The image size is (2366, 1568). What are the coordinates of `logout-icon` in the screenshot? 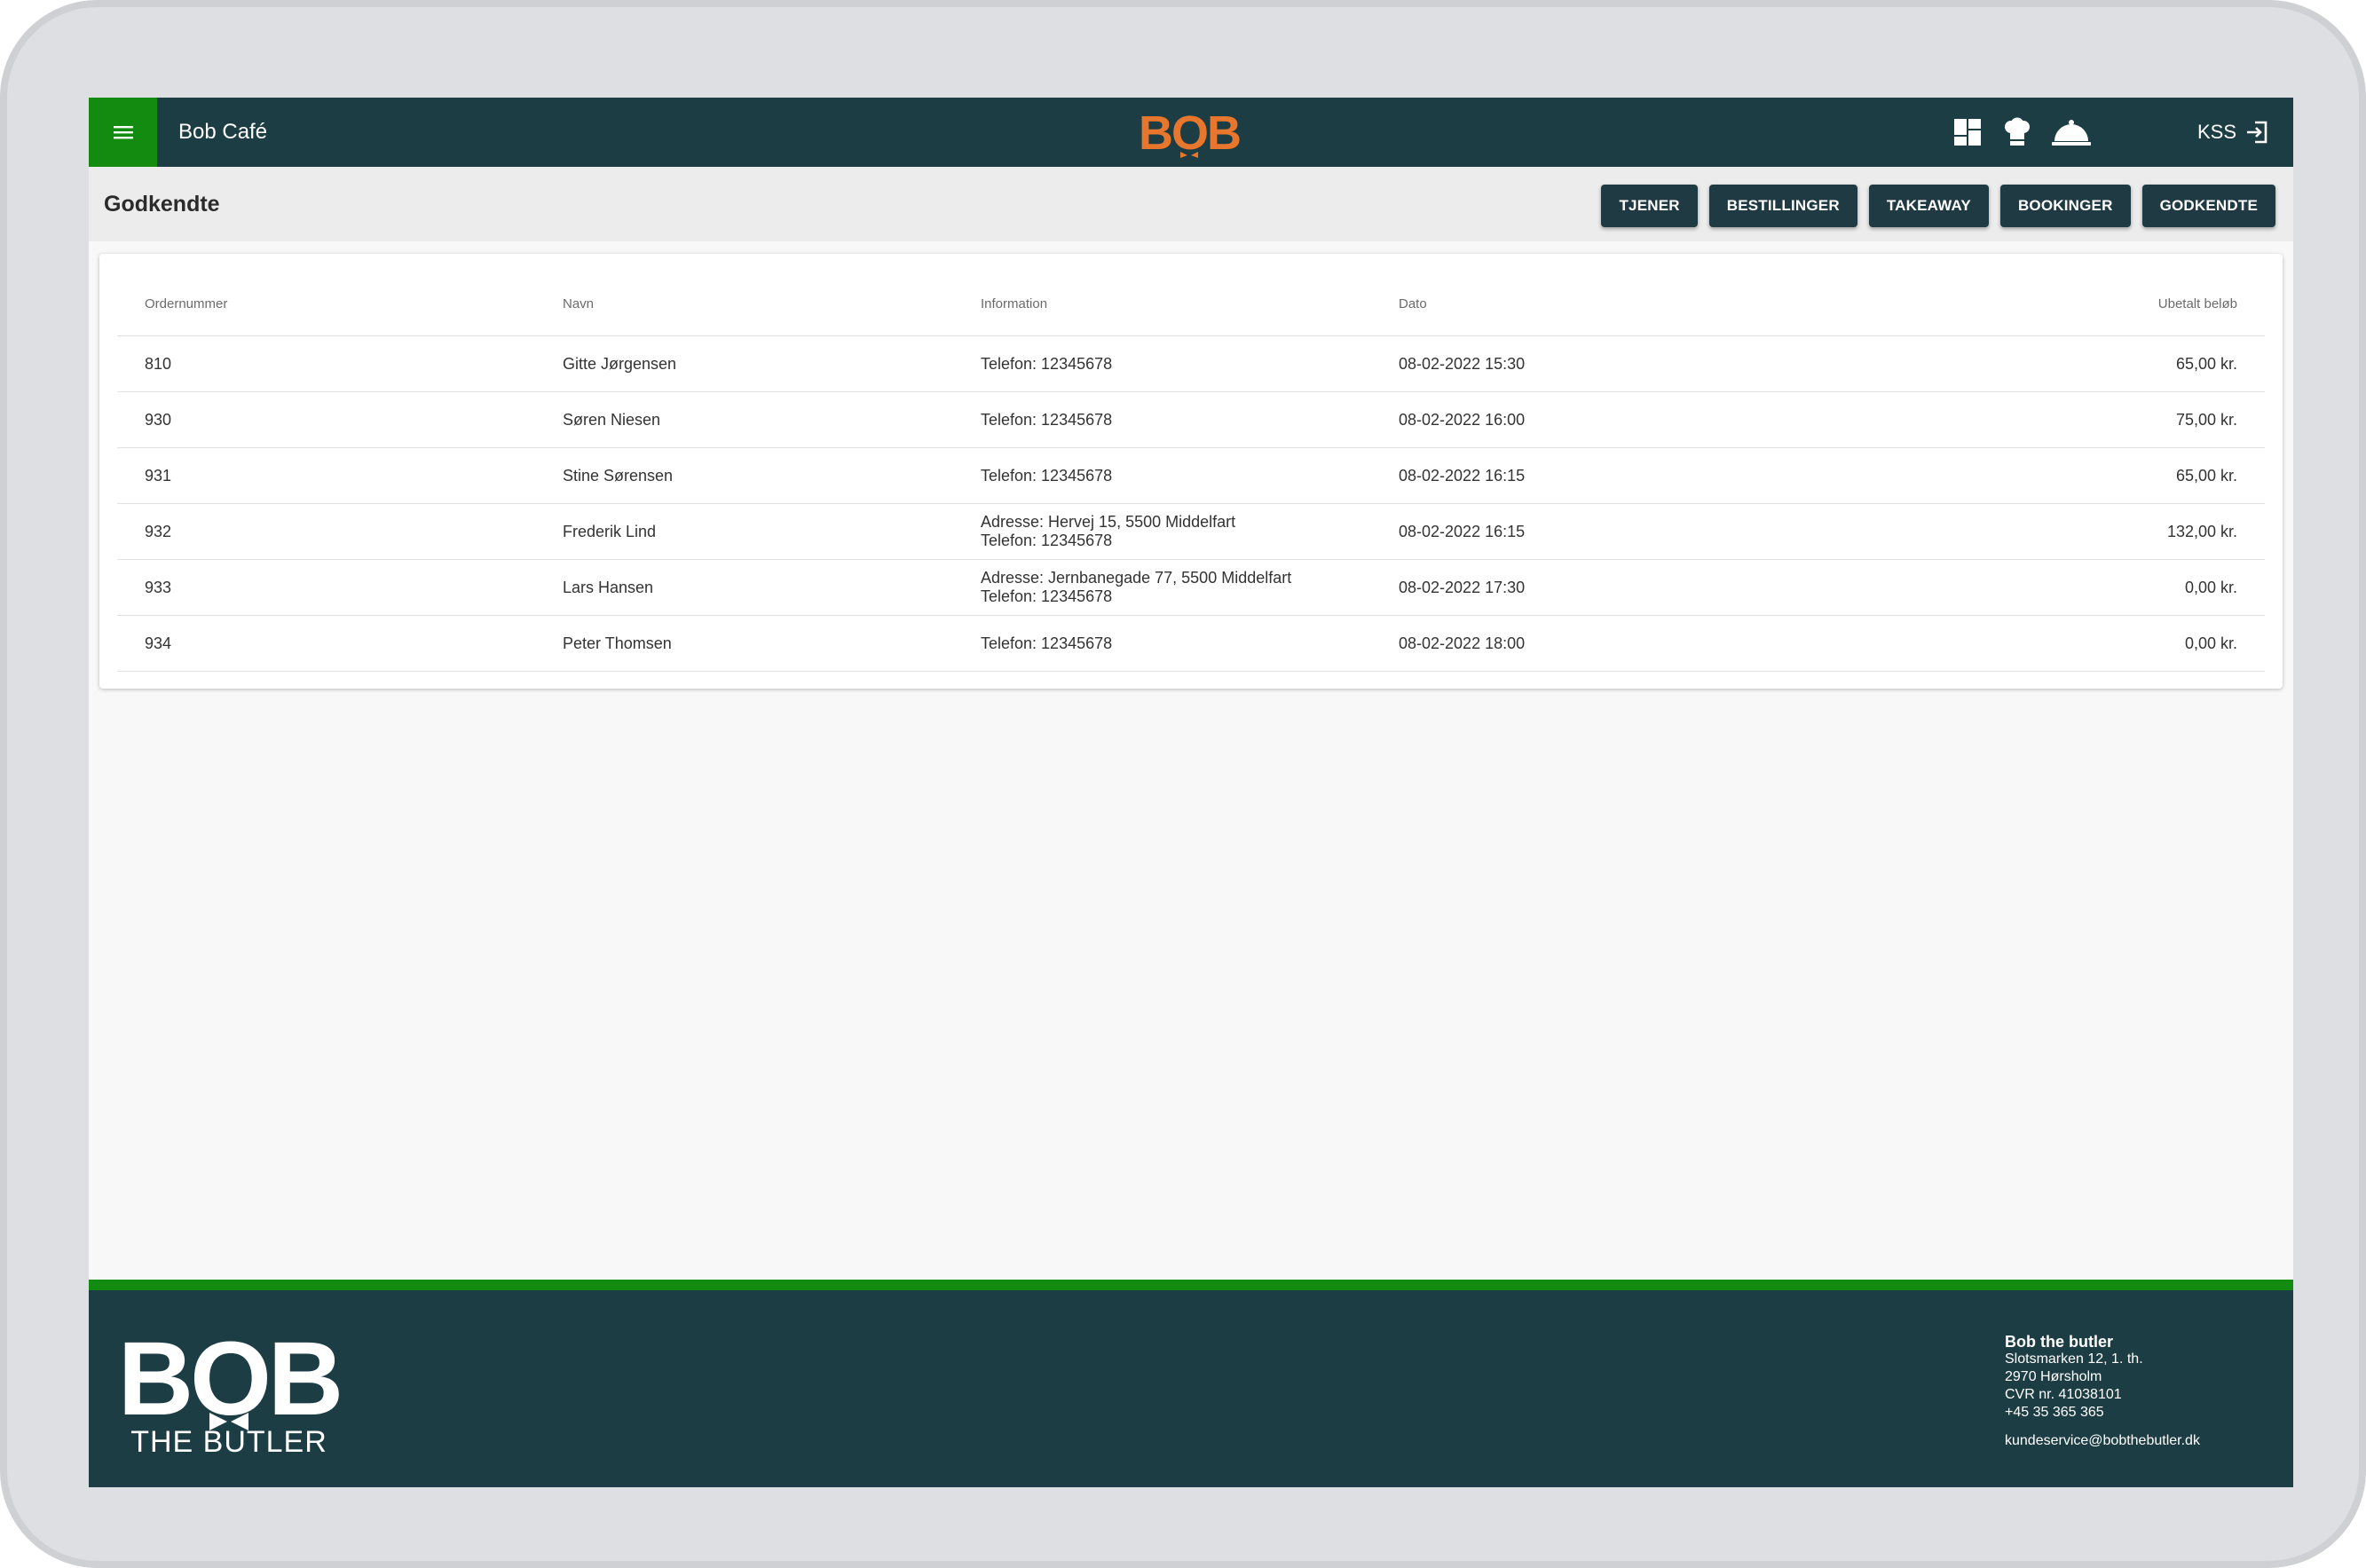 It's located at (2257, 133).